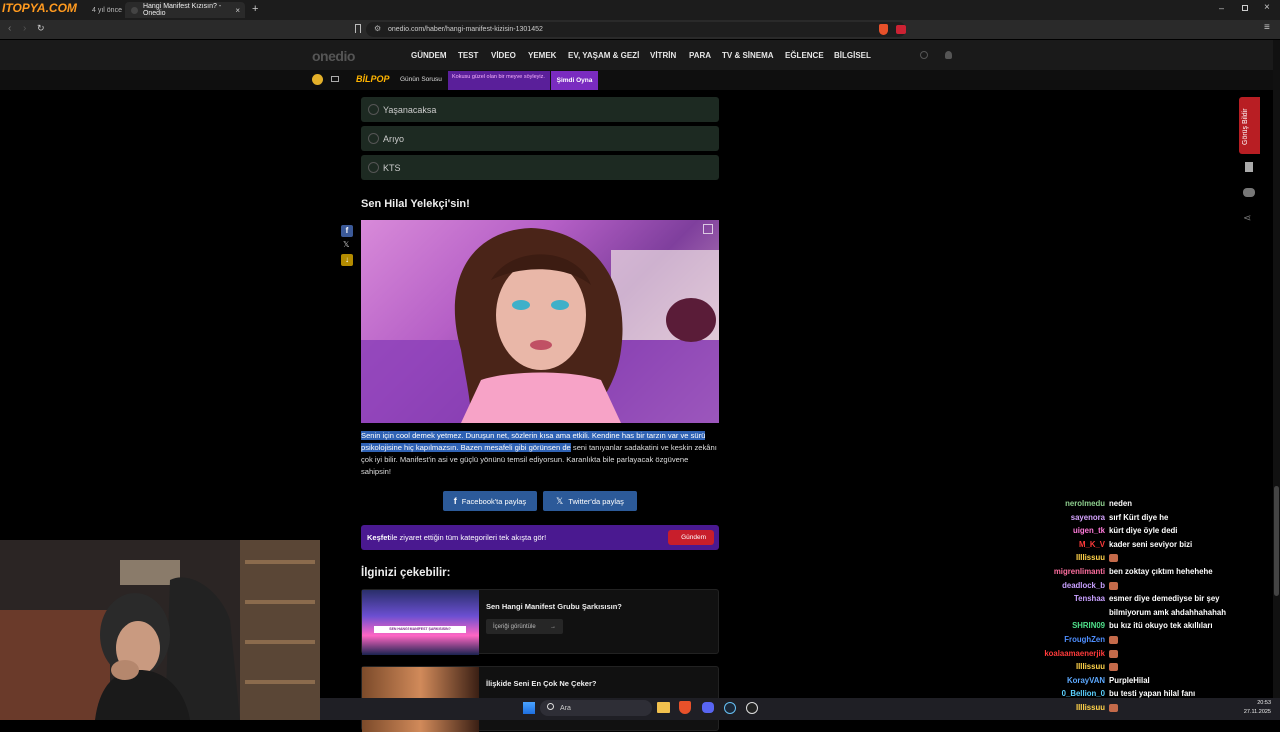  Describe the element at coordinates (1276, 369) in the screenshot. I see `page-scrollbar` at that location.